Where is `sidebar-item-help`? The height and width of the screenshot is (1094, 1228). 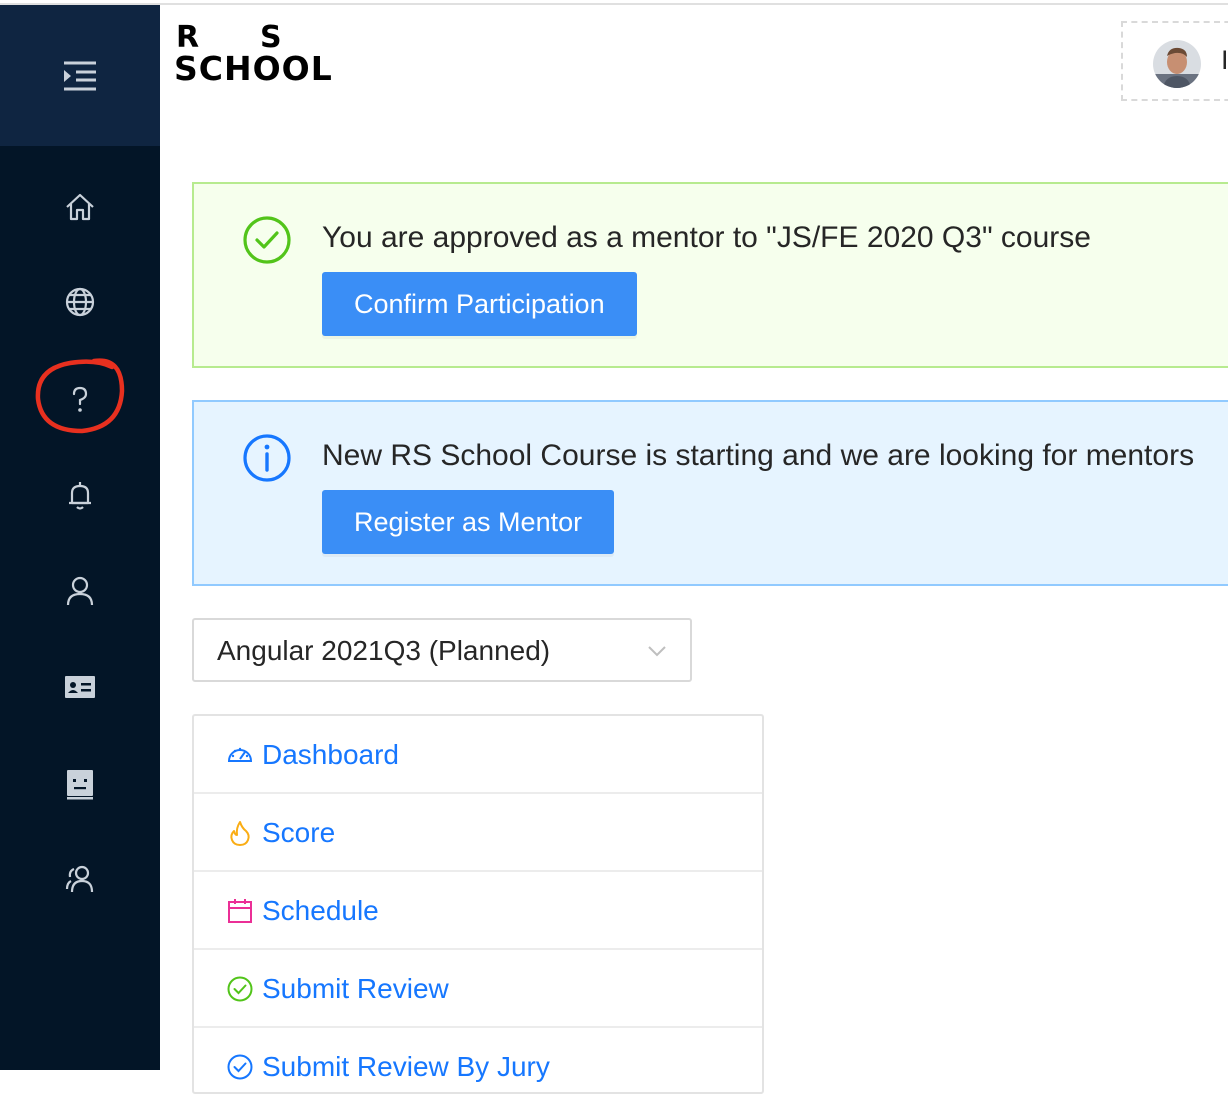 sidebar-item-help is located at coordinates (80, 399).